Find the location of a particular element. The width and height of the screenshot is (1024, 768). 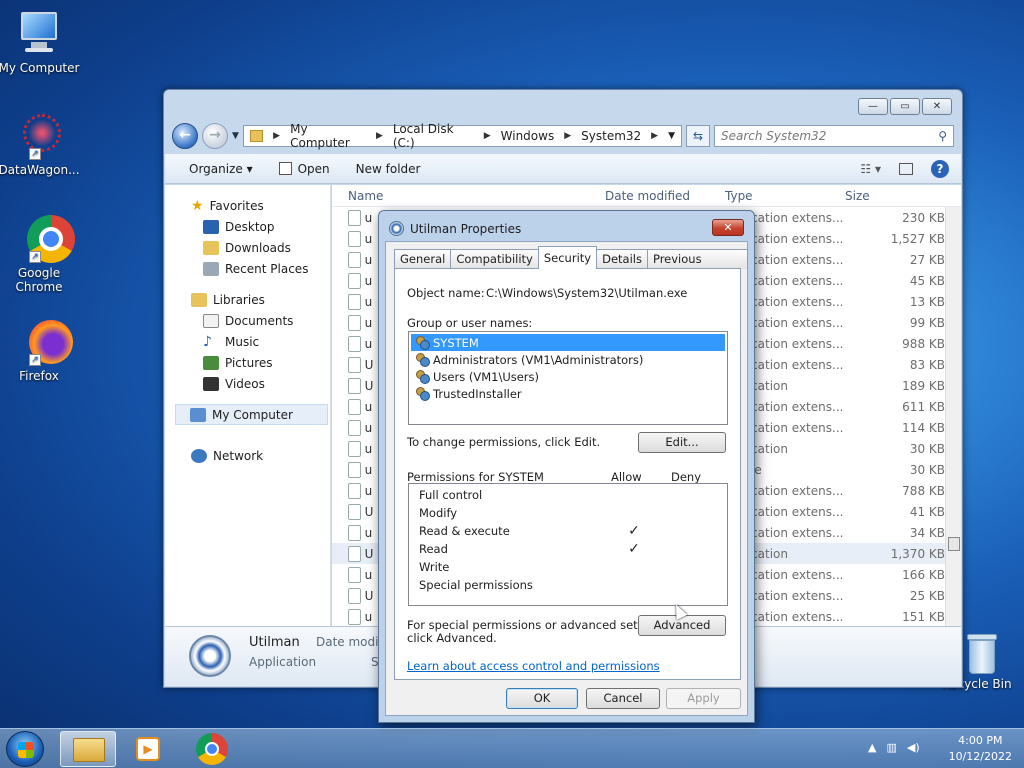

taskbar: ▶ ▲ ▥ ◀) 4:00 PM 10/12/2022 is located at coordinates (512, 748).